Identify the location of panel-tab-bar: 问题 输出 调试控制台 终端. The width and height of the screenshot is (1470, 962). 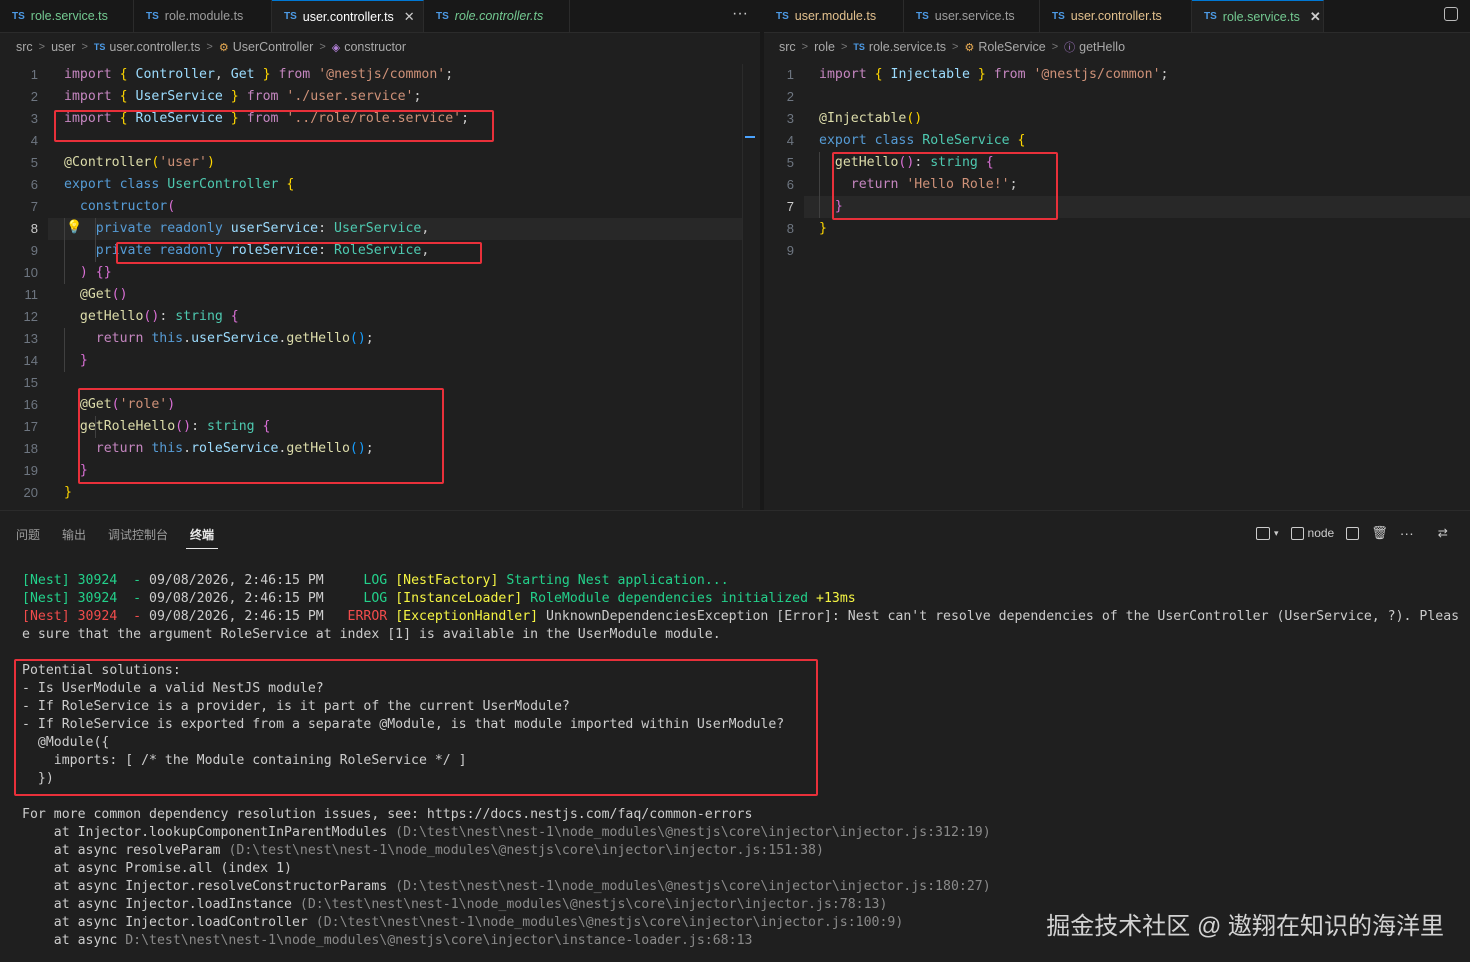
(735, 534).